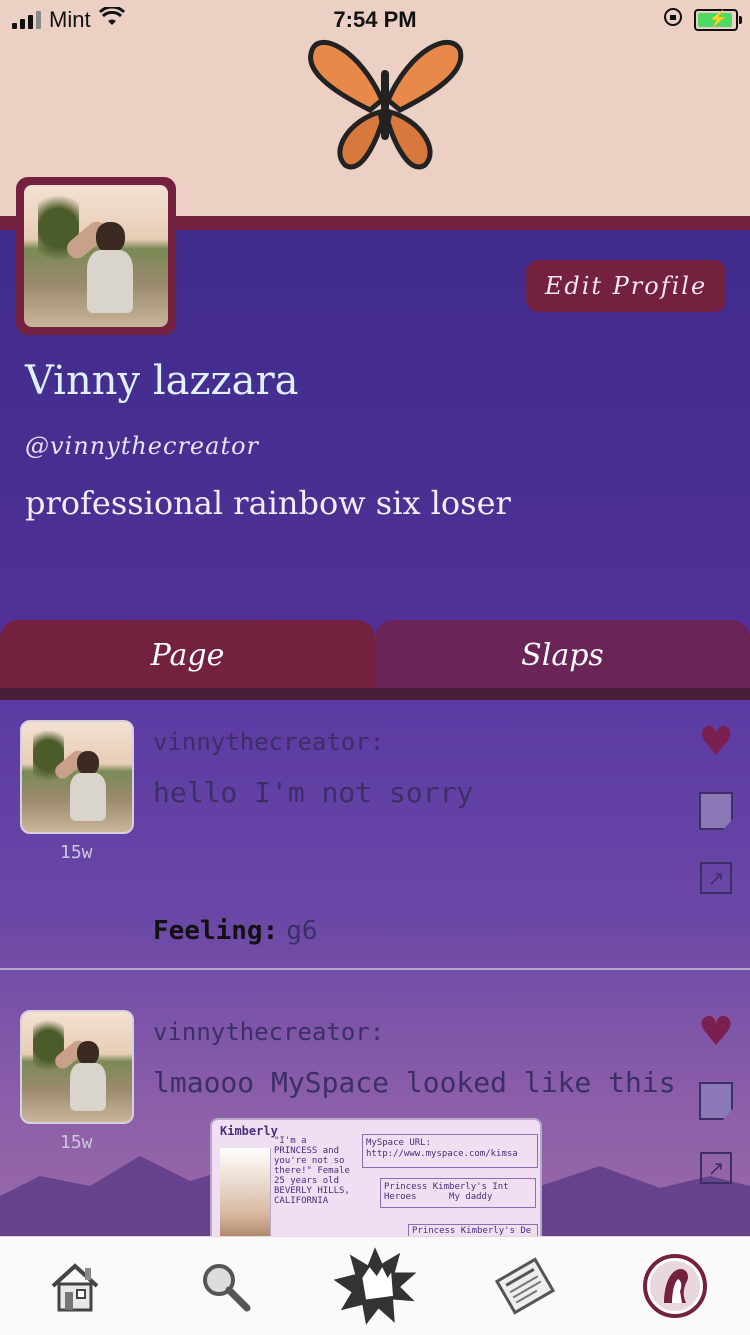 Image resolution: width=750 pixels, height=1335 pixels. I want to click on attachment-url: http://www.myspace.com/kimsa, so click(442, 1154).